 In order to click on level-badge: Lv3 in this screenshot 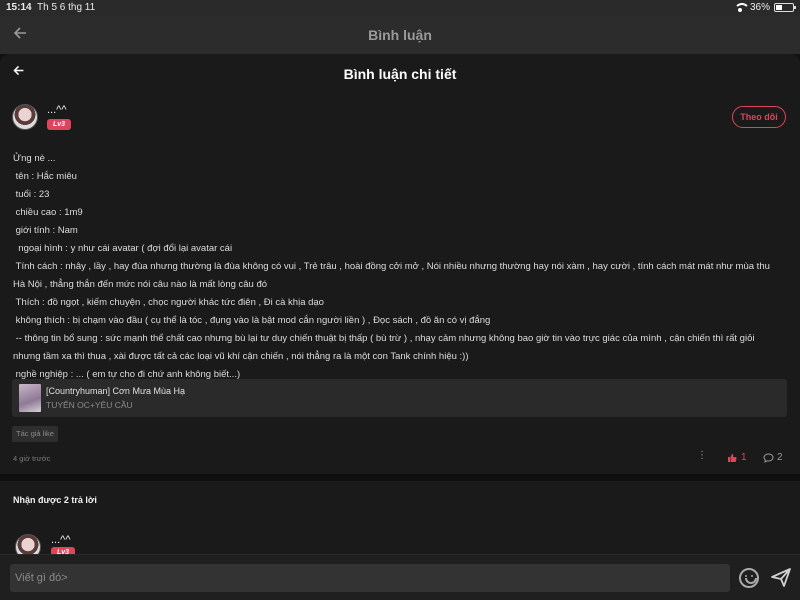, I will do `click(59, 124)`.